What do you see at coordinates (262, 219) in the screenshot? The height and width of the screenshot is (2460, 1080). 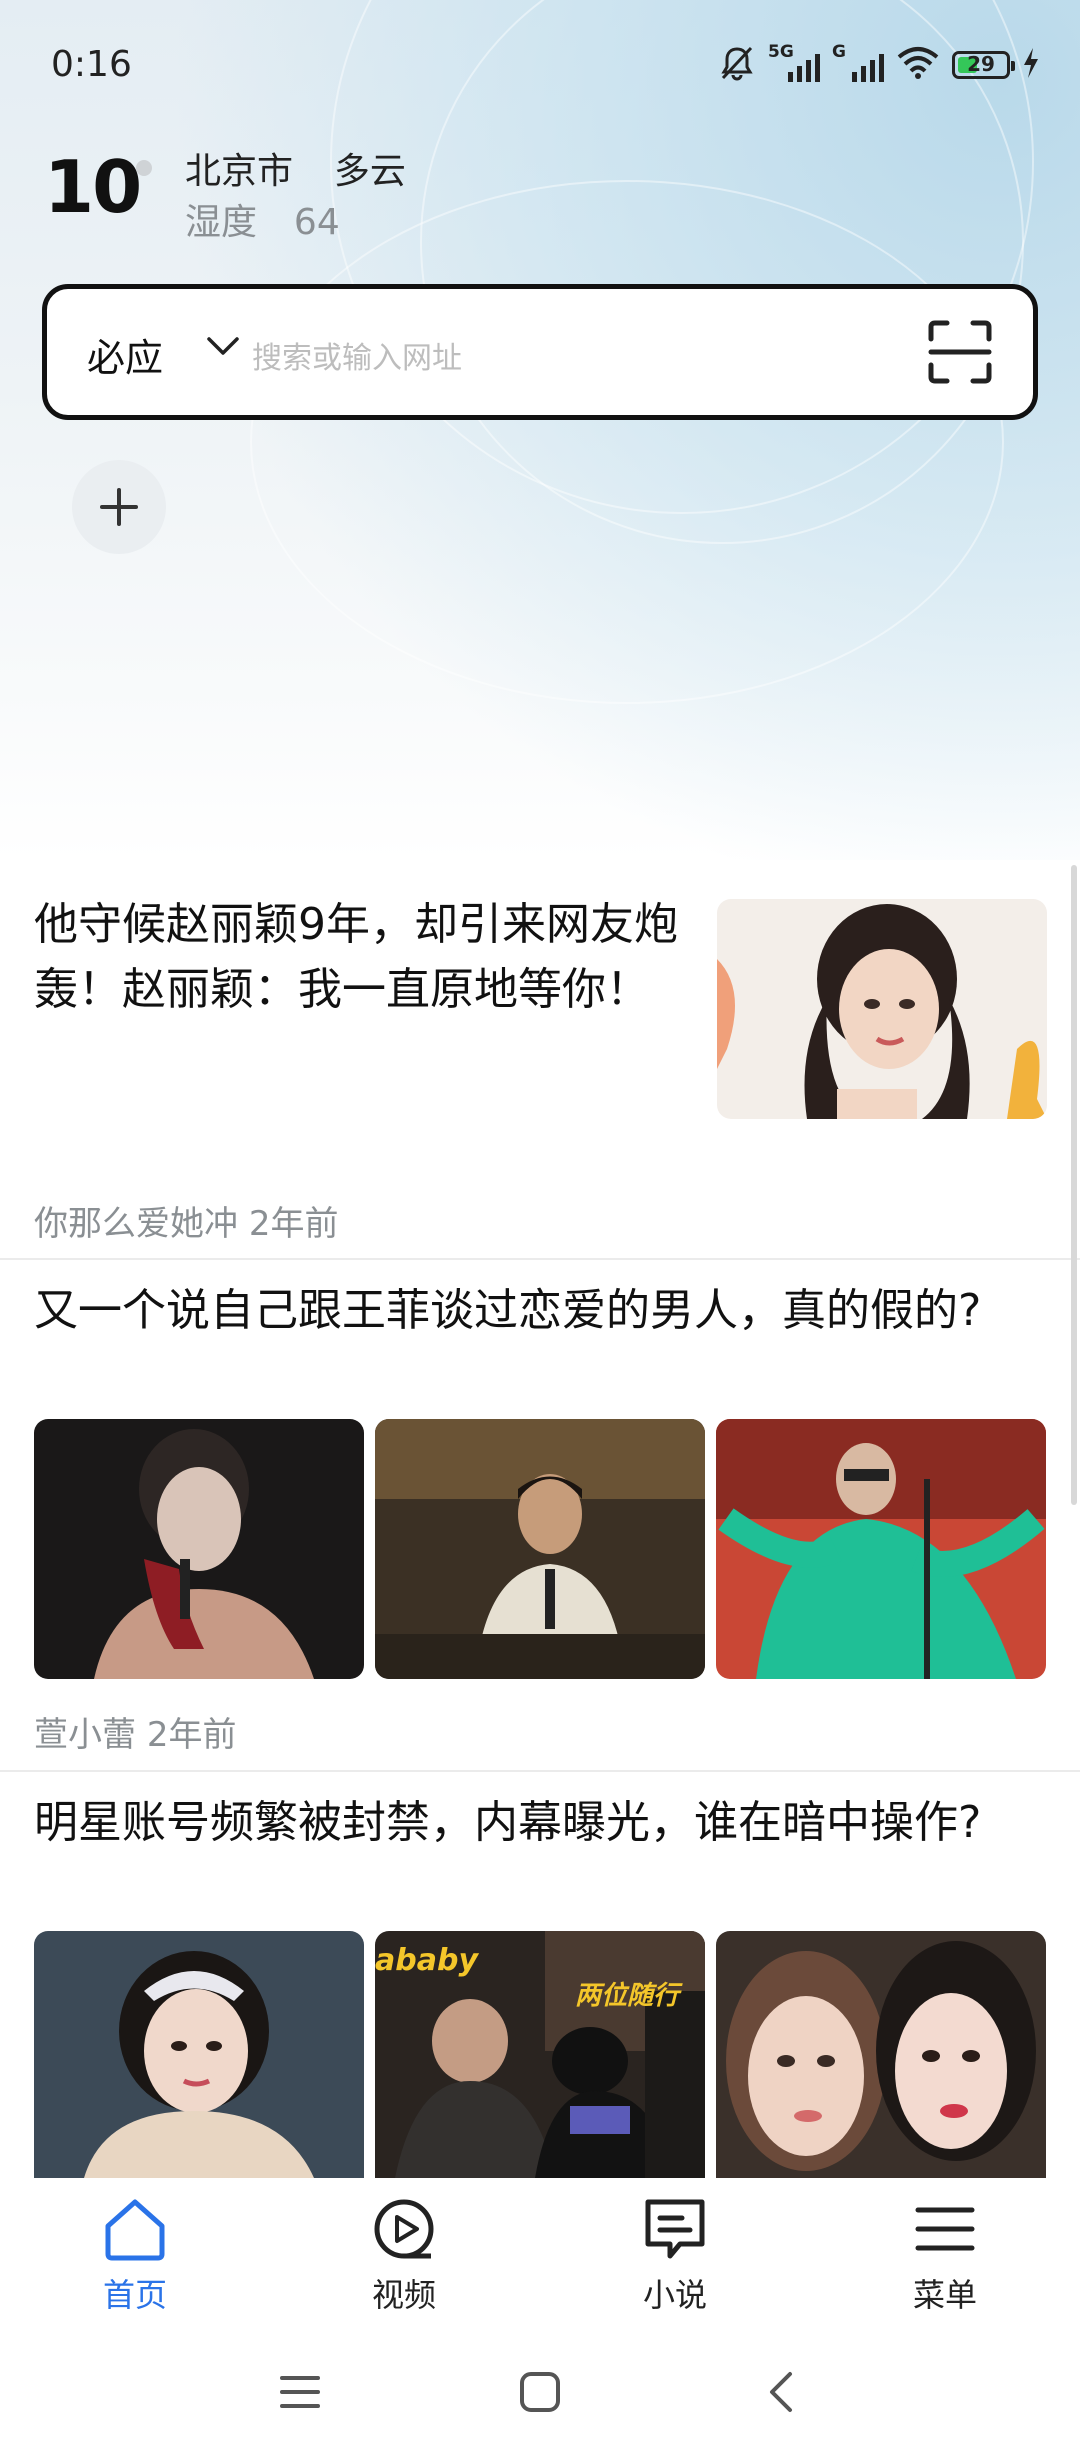 I see `weather-humidity: 湿度 64` at bounding box center [262, 219].